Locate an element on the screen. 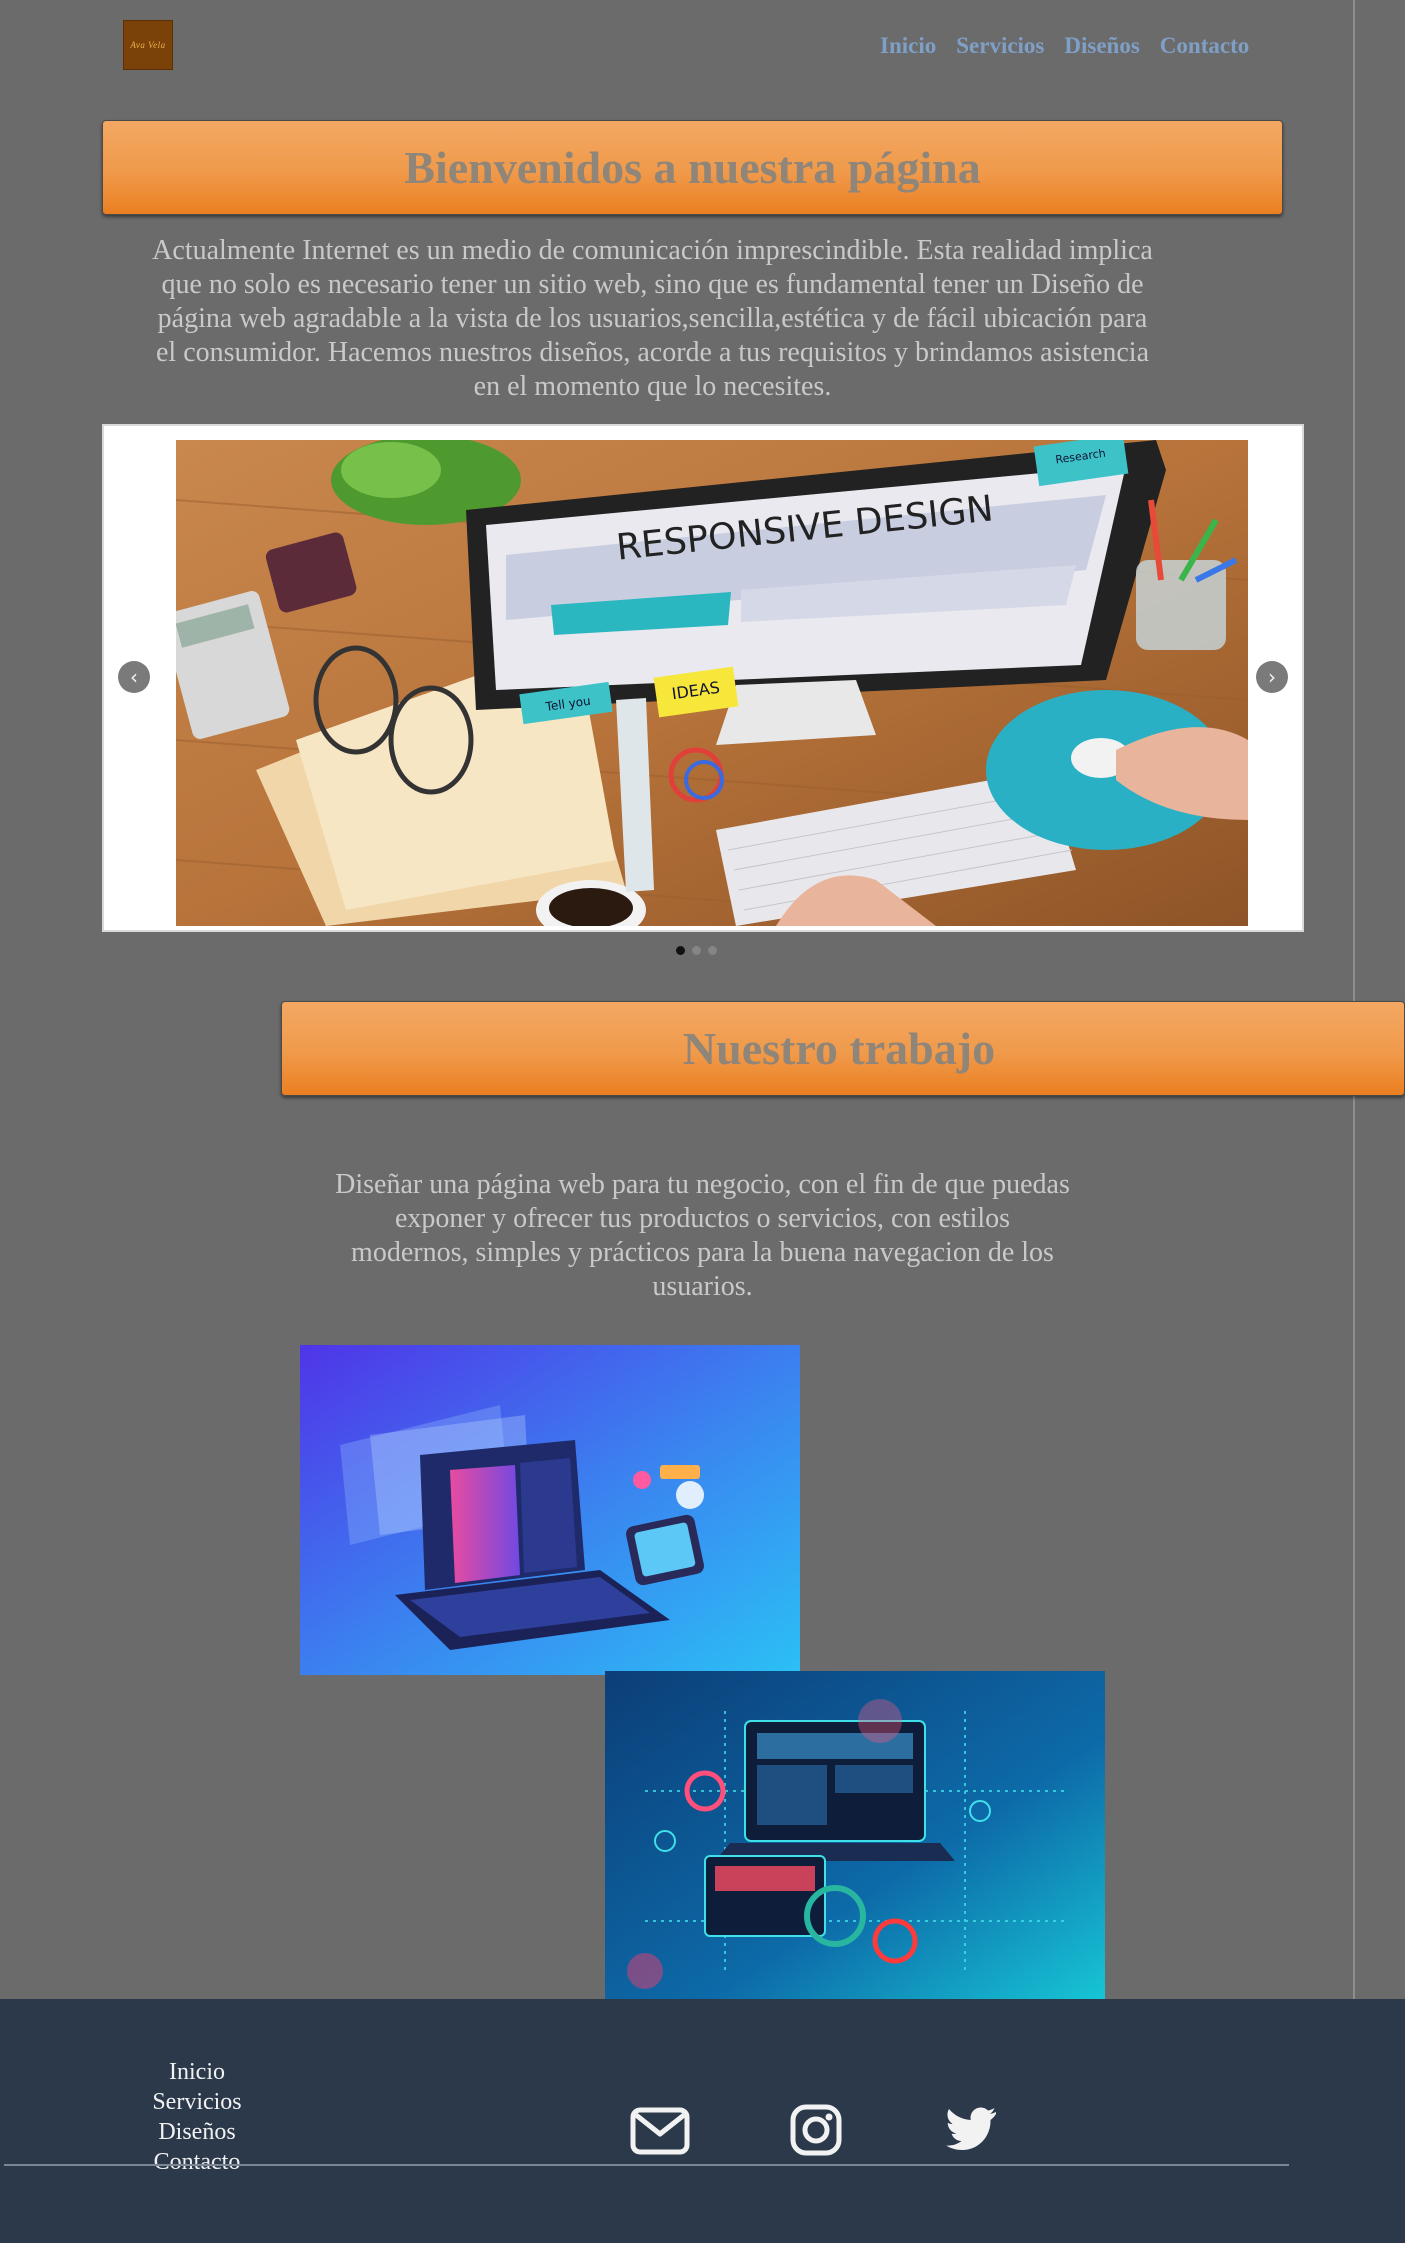  work-banner: Nuestro trabajo is located at coordinates (843, 1048).